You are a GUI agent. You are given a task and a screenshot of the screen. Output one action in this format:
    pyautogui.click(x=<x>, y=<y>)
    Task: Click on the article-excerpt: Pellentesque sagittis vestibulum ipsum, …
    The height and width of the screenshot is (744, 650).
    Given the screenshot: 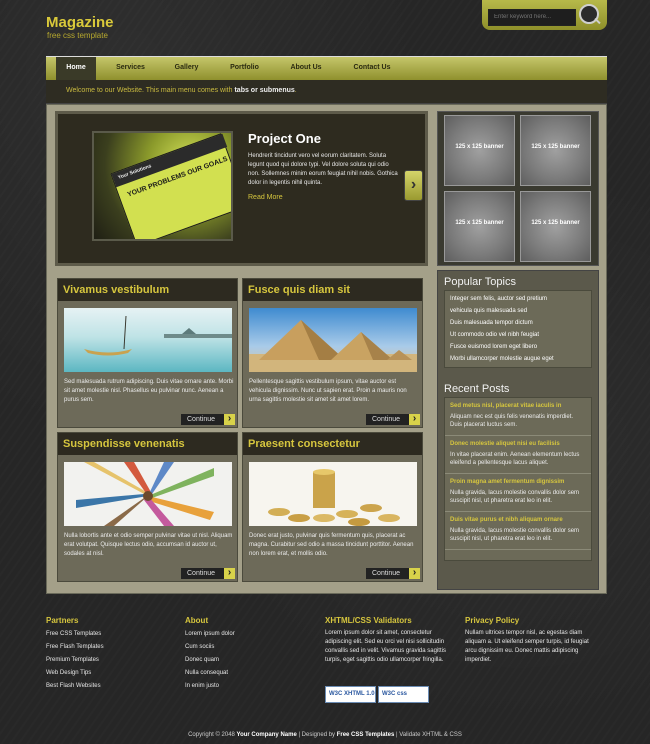 What is the action you would take?
    pyautogui.click(x=328, y=391)
    